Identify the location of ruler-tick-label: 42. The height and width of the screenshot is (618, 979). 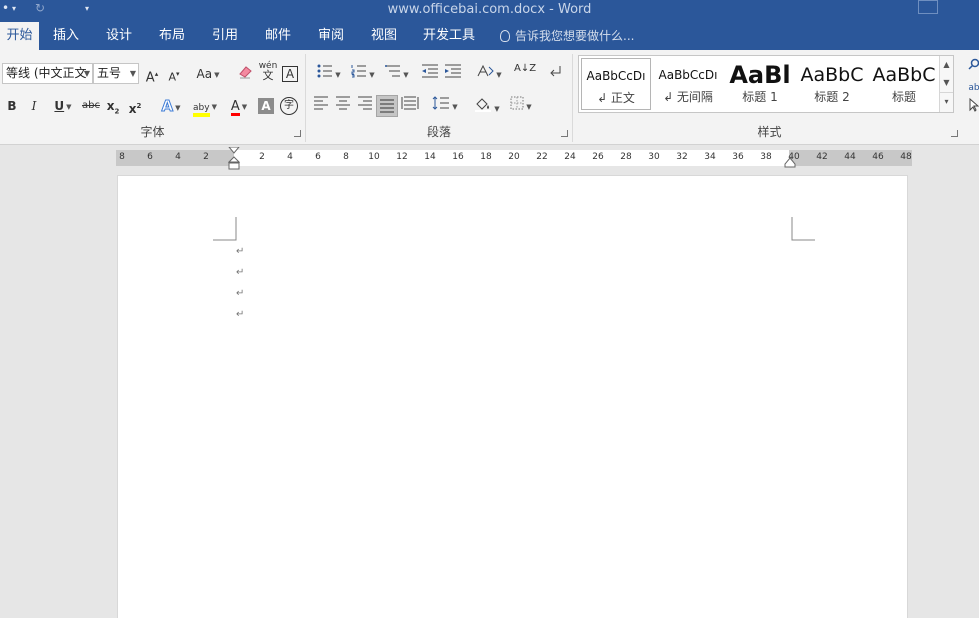
(822, 157).